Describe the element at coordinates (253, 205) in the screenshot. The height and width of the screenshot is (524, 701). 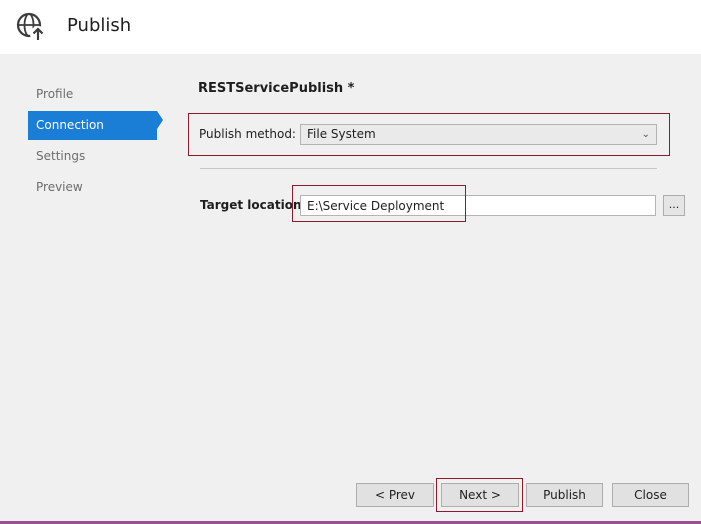
I see `target-location-label: Target location:` at that location.